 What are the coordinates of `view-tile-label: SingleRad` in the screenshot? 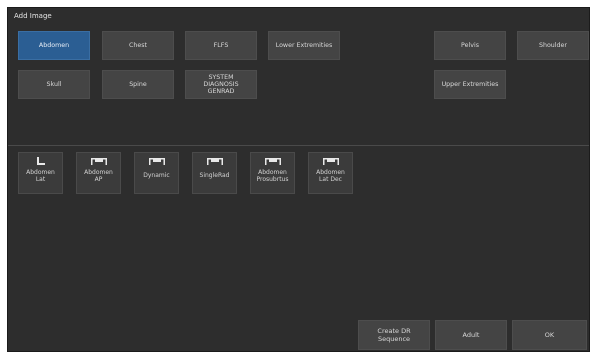 It's located at (214, 175).